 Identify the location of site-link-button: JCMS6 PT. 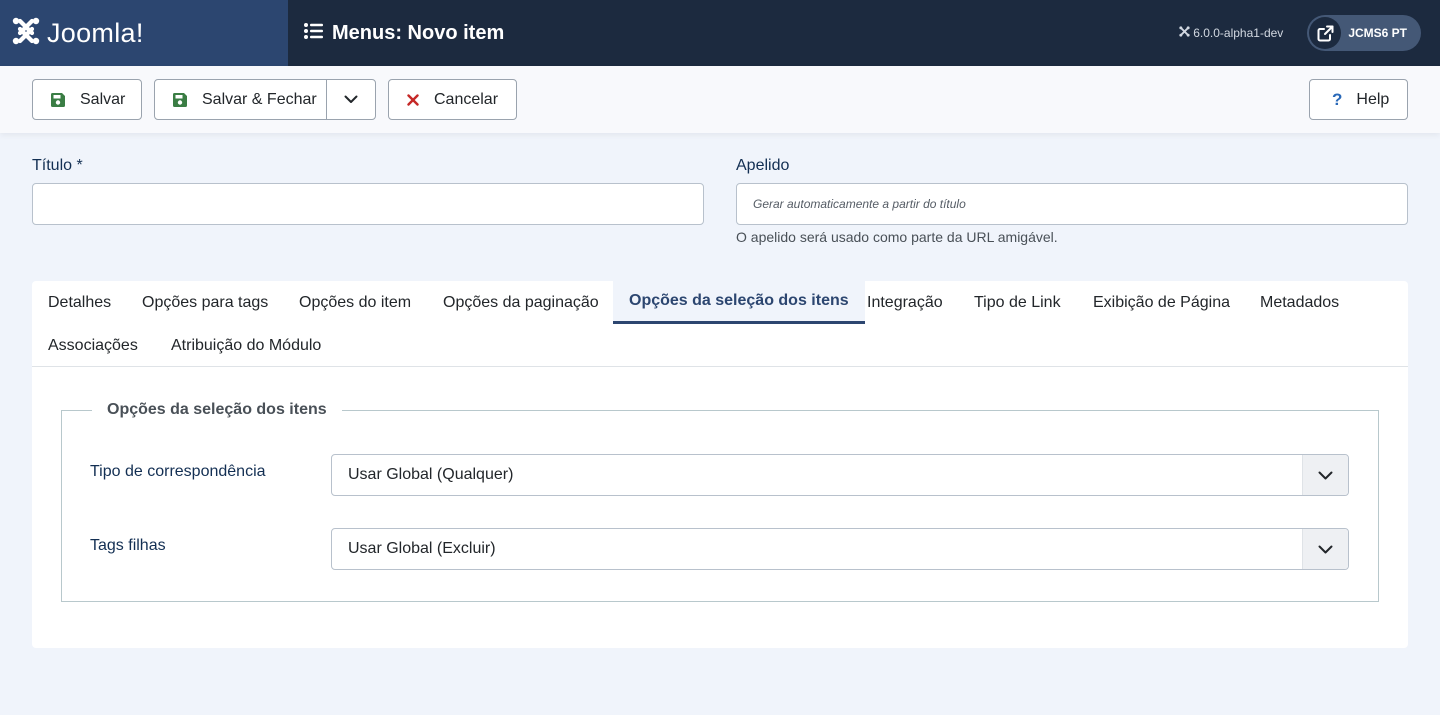
(1364, 33).